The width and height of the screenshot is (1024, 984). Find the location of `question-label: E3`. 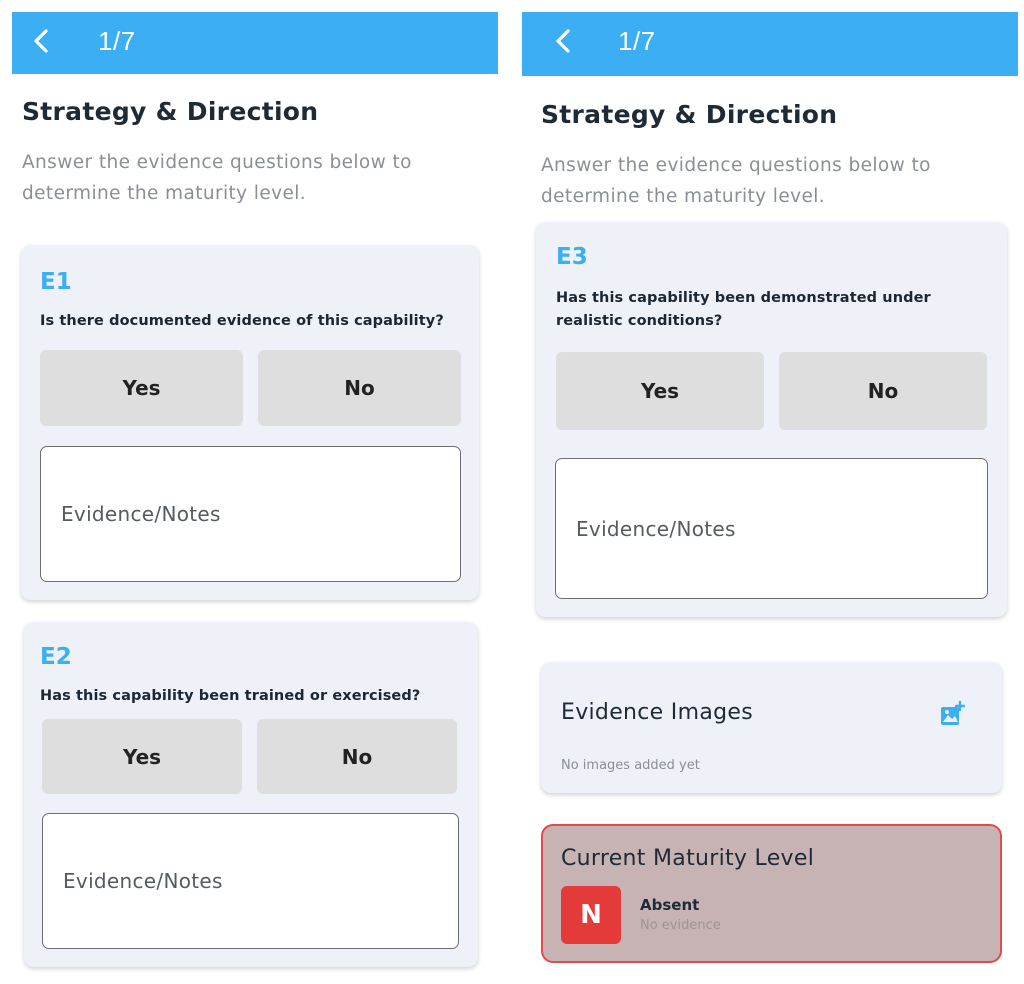

question-label: E3 is located at coordinates (572, 257).